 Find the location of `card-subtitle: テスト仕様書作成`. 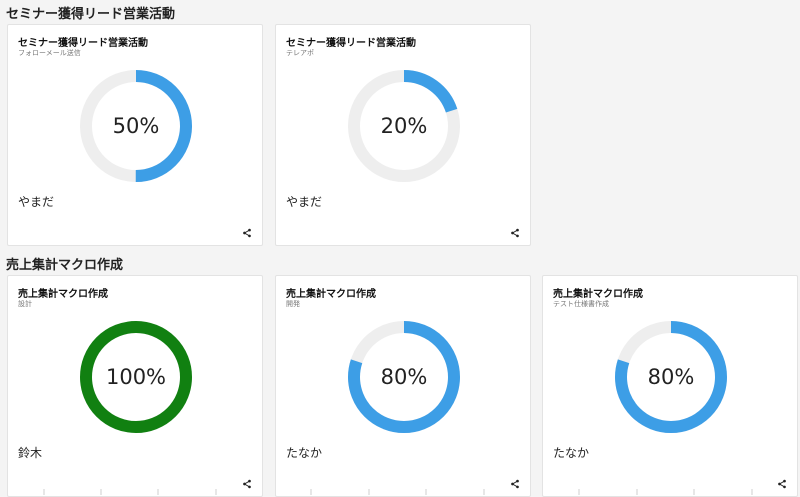

card-subtitle: テスト仕様書作成 is located at coordinates (581, 304).